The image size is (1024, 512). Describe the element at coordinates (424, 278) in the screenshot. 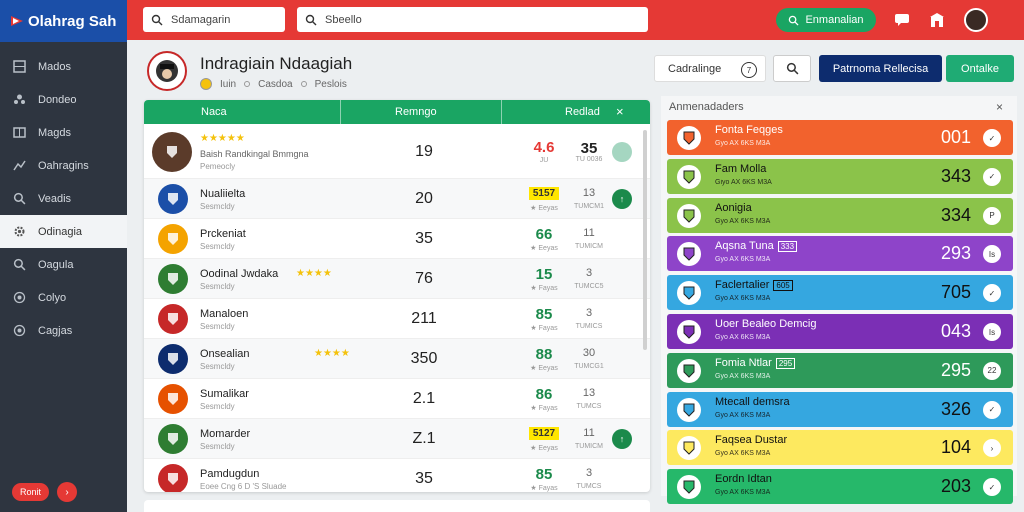

I see `rank-value: 76` at that location.